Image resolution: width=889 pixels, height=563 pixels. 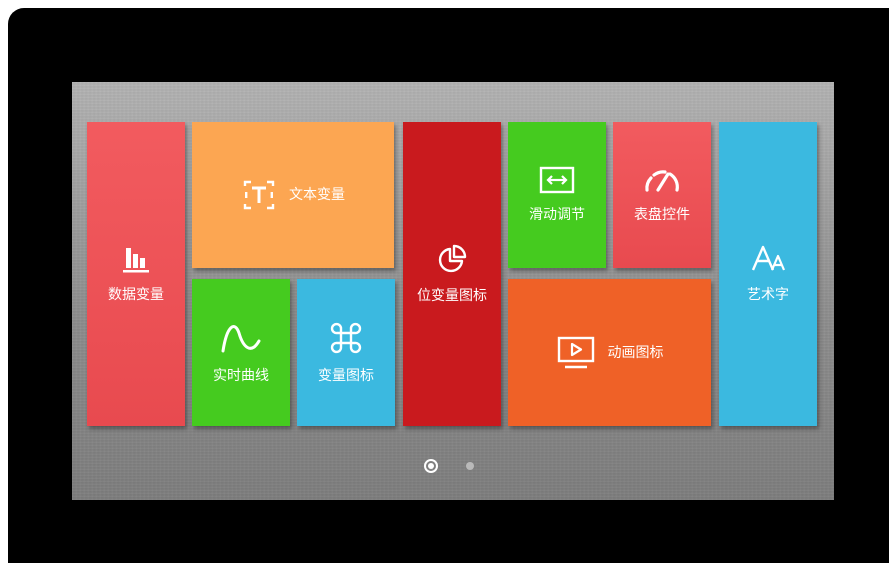 What do you see at coordinates (346, 375) in the screenshot?
I see `tile-label: 变量图标` at bounding box center [346, 375].